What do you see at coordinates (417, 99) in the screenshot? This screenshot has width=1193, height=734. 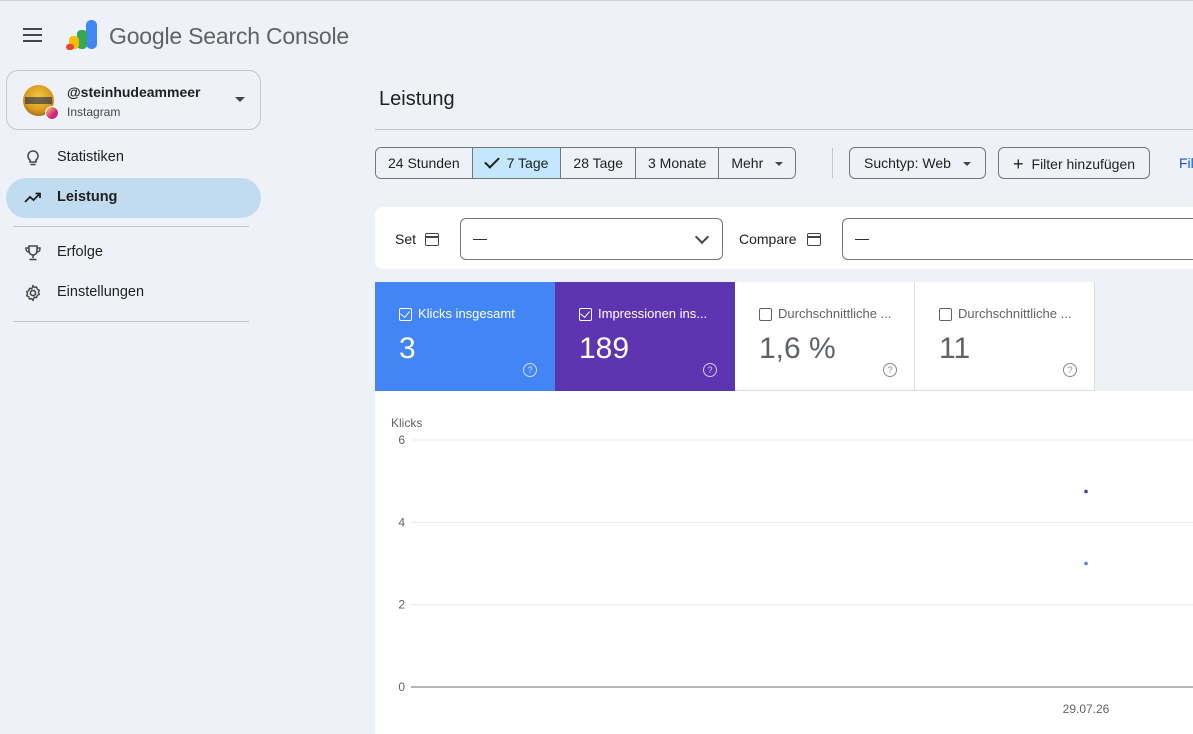 I see `page-title: Leistung` at bounding box center [417, 99].